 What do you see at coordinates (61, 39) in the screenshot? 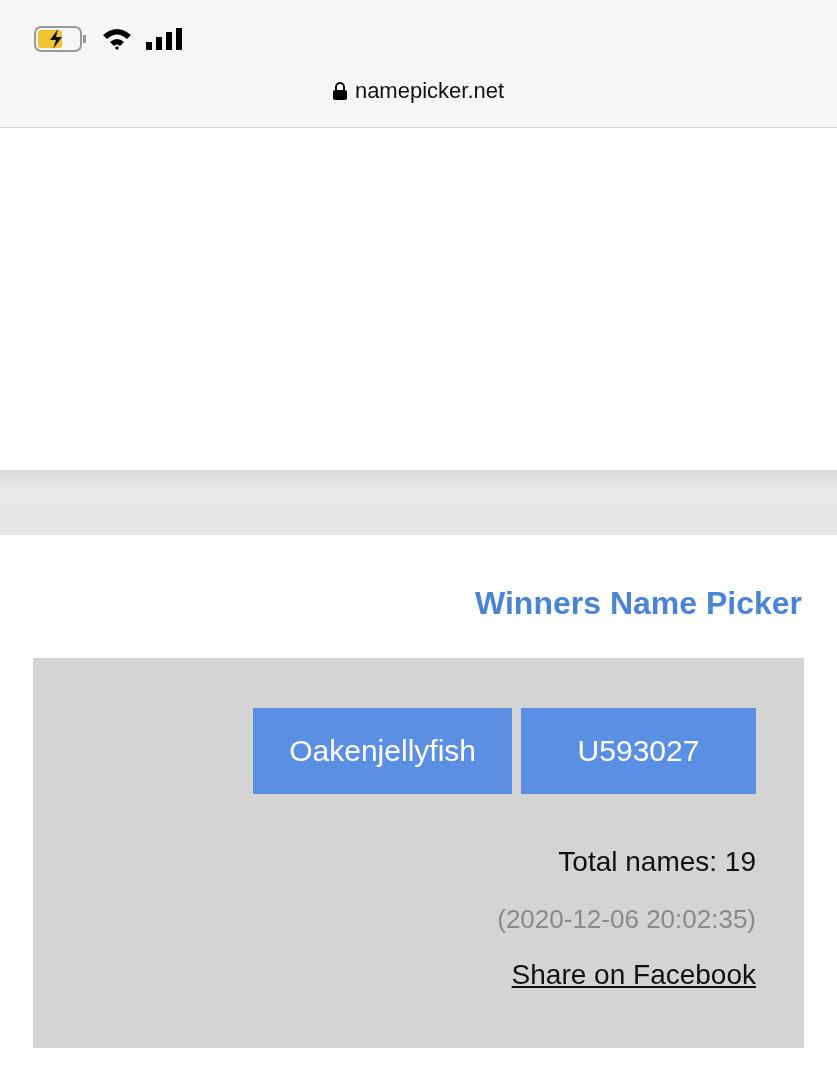
I see `battery-icon` at bounding box center [61, 39].